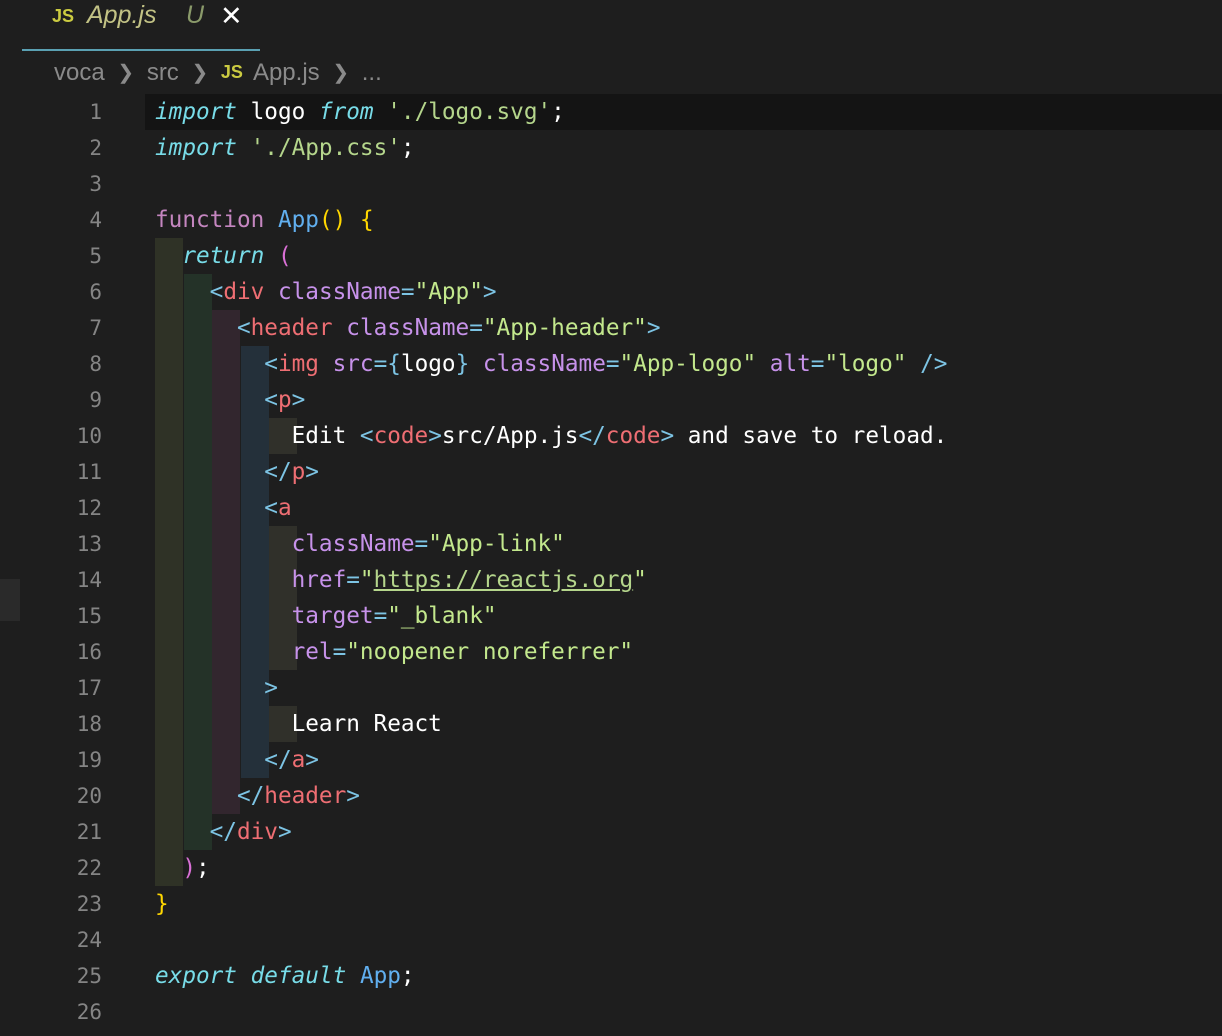 Image resolution: width=1222 pixels, height=1036 pixels. I want to click on close-icon: ✕, so click(231, 16).